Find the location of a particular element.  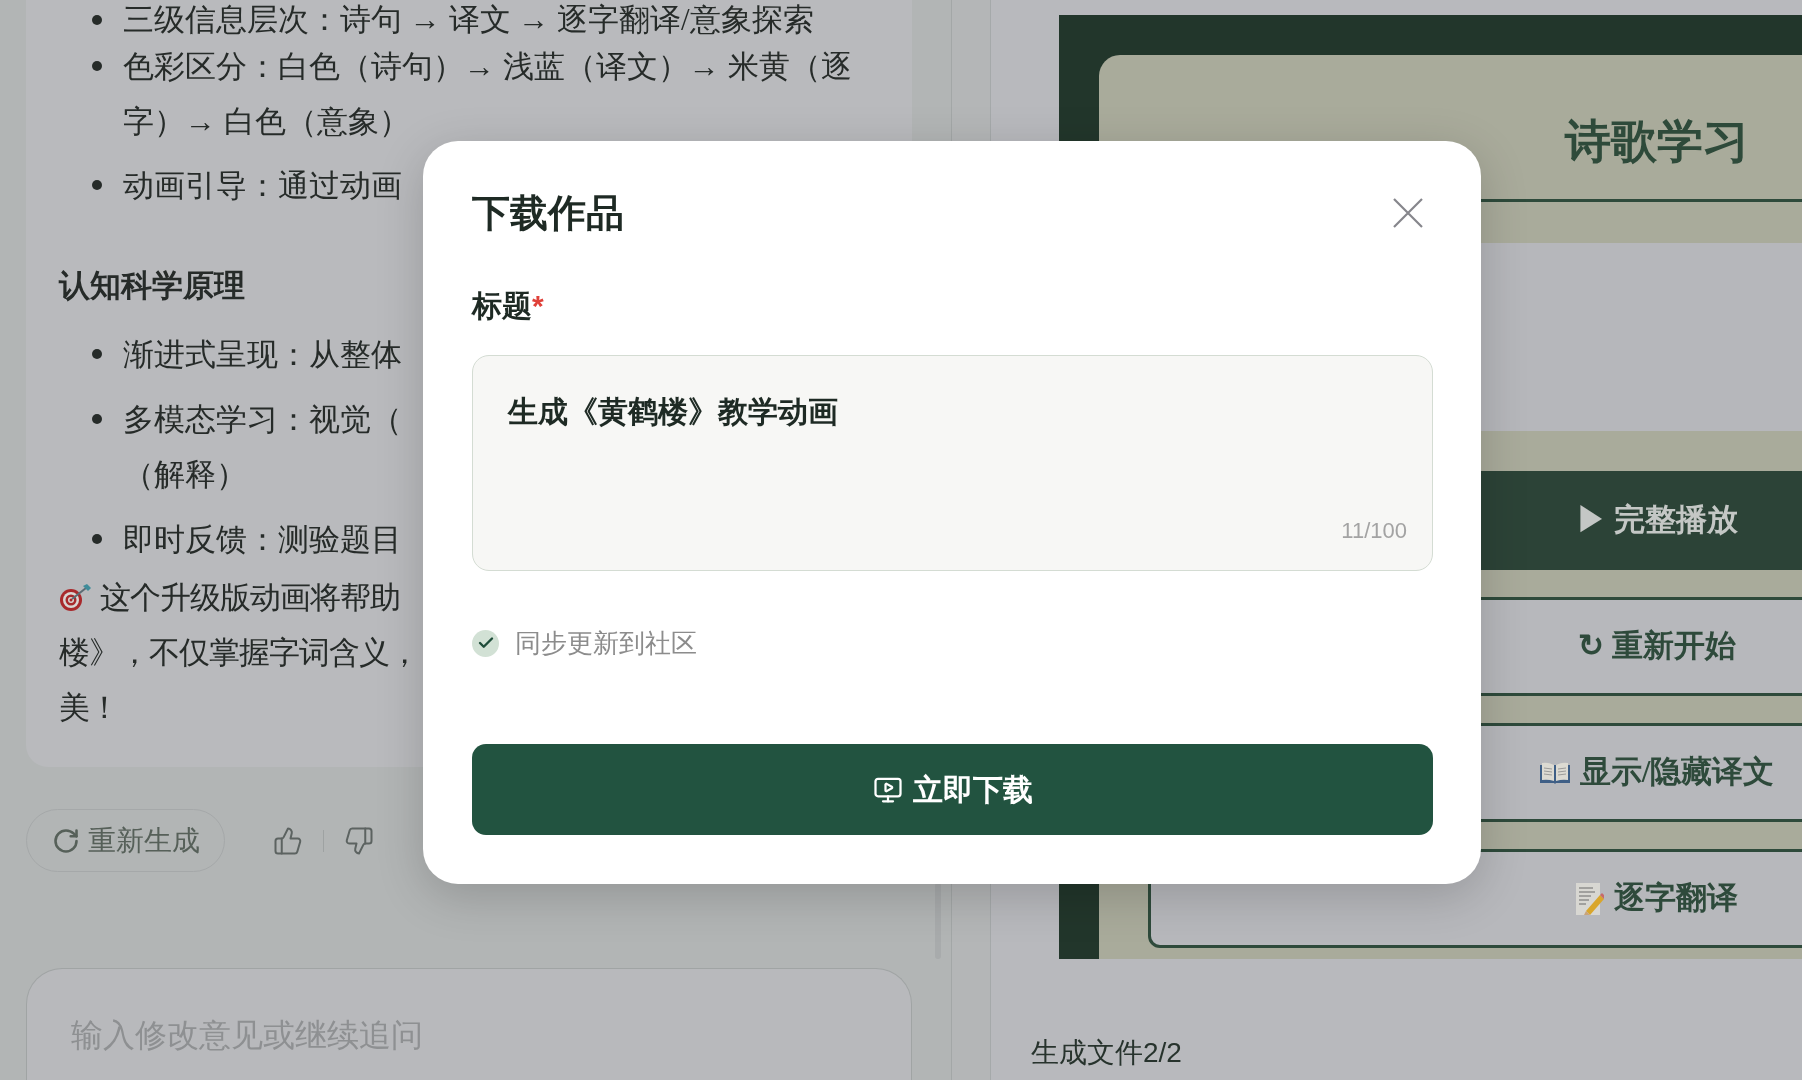

sync-checkbox is located at coordinates (485, 643).